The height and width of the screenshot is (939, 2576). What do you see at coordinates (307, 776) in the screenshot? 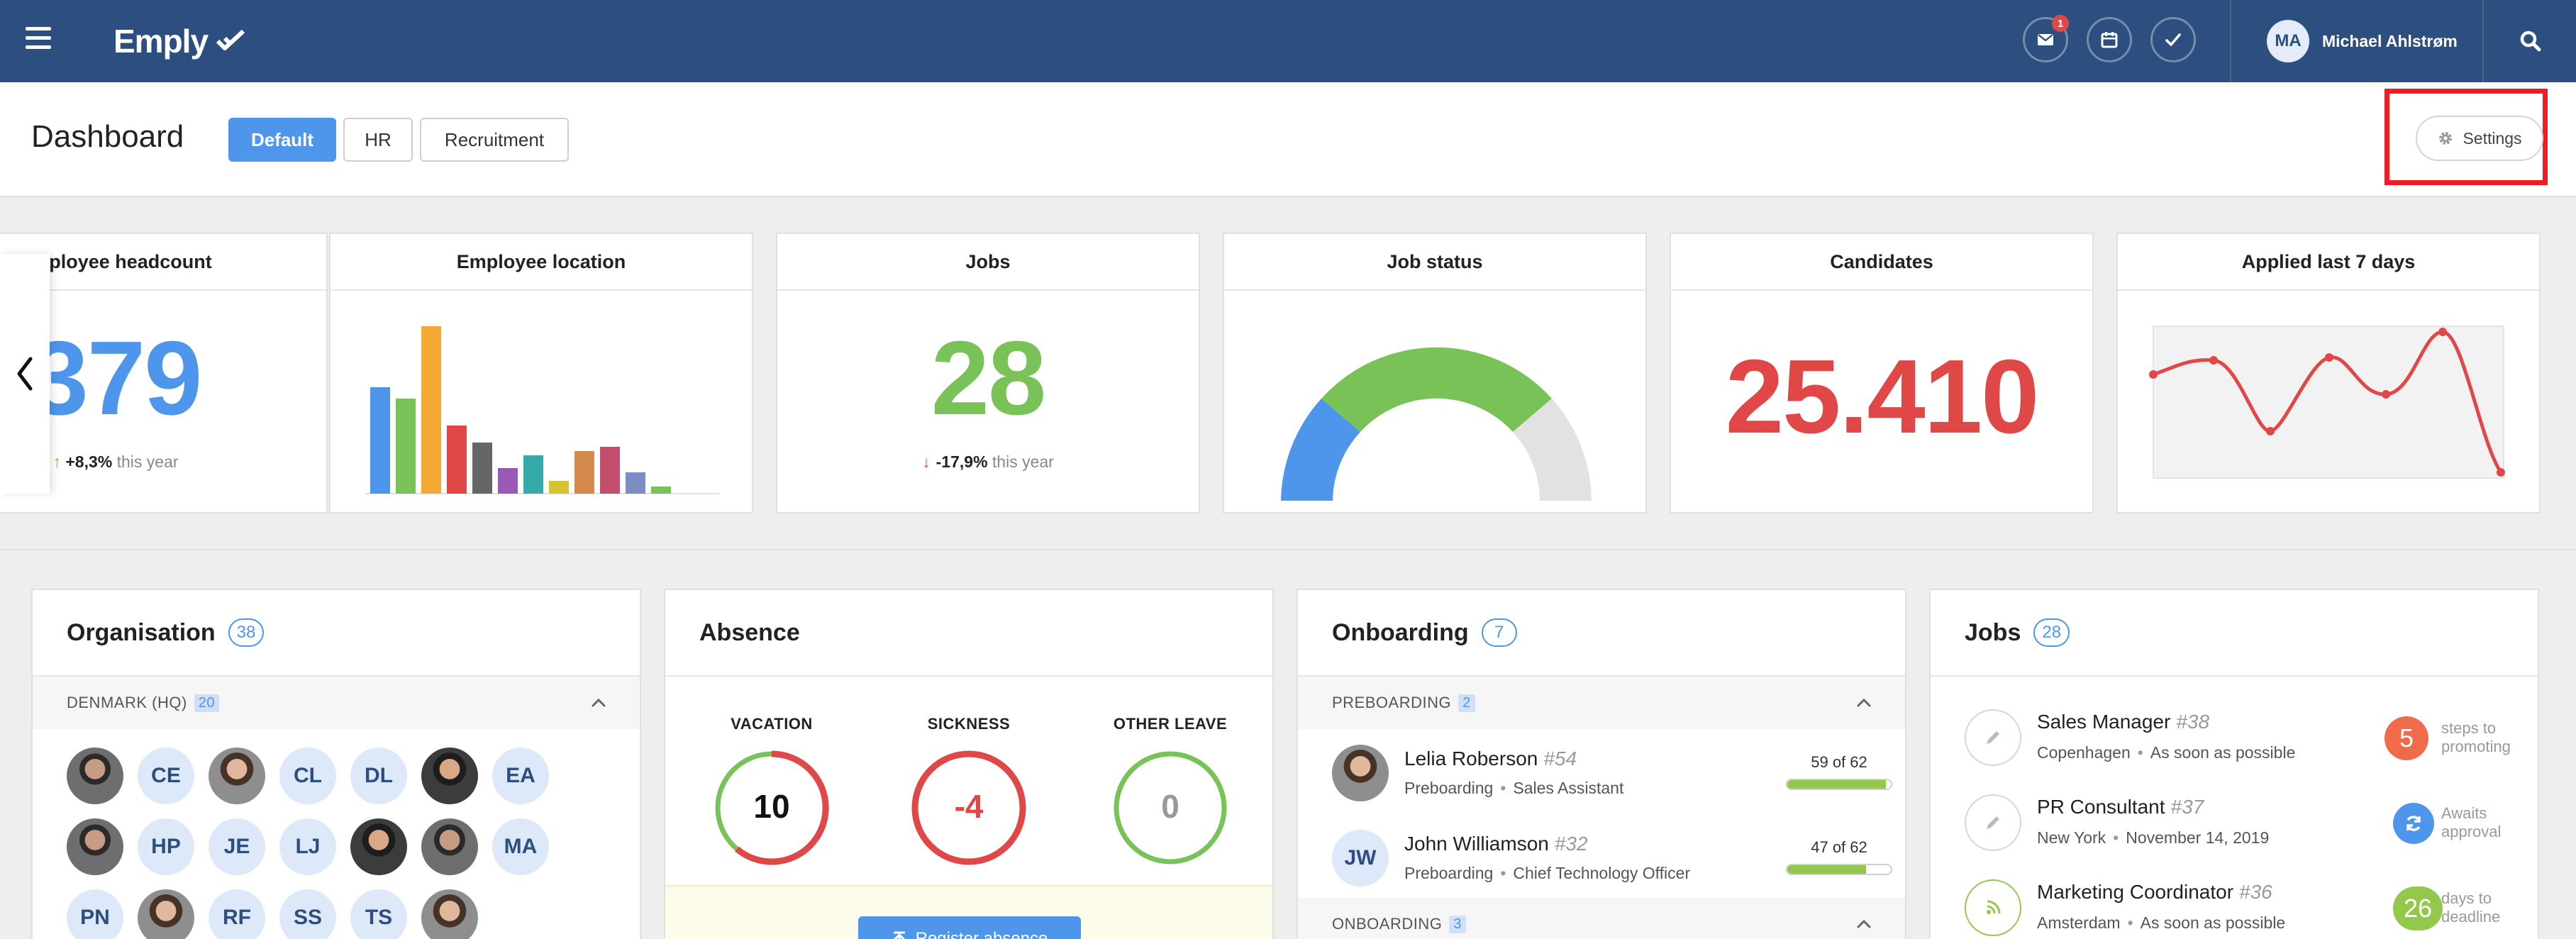
I see `member-avatar: CL` at bounding box center [307, 776].